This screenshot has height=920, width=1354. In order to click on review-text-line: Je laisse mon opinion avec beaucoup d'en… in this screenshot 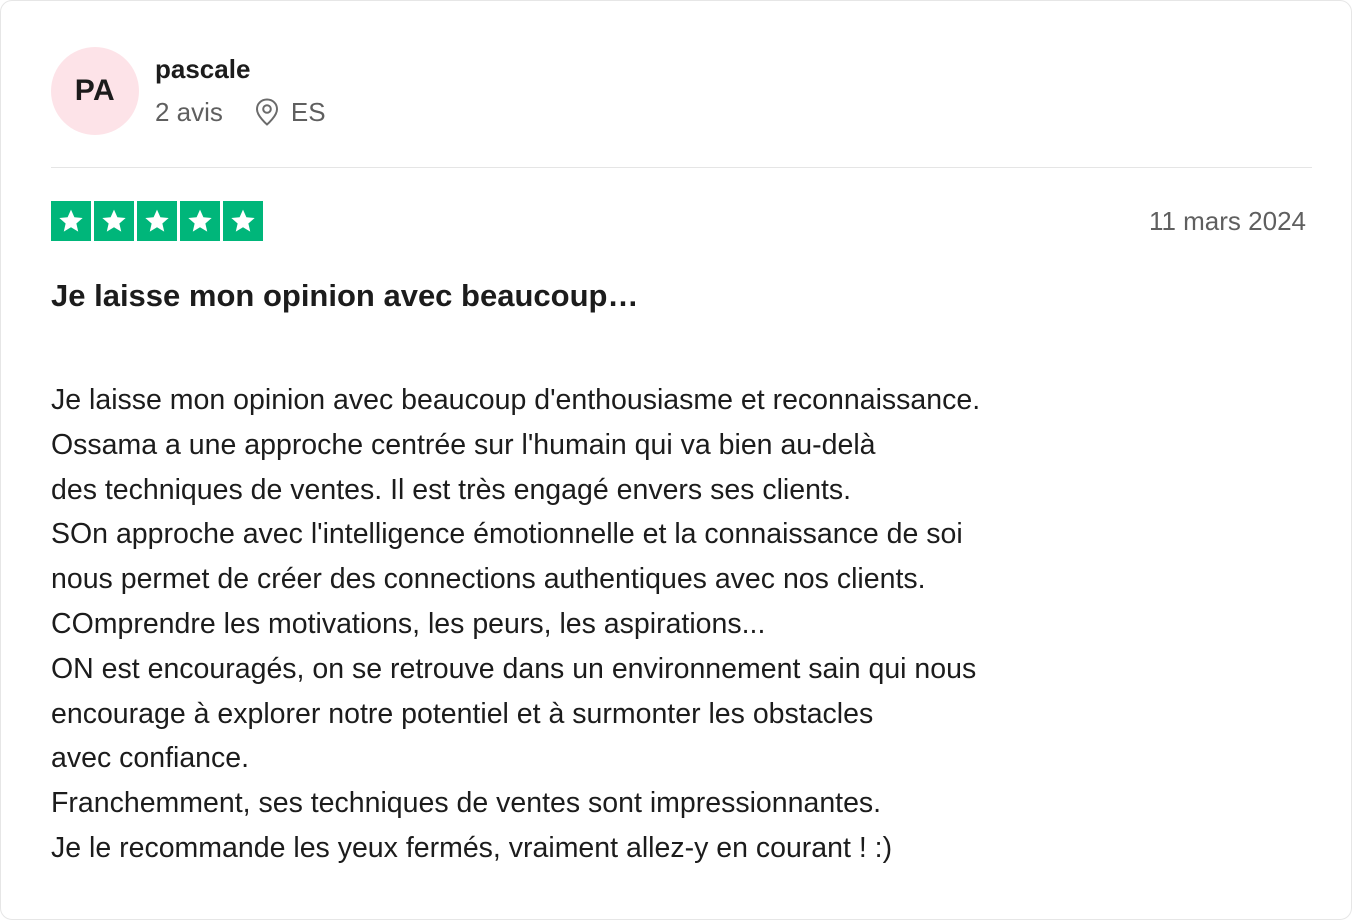, I will do `click(516, 400)`.